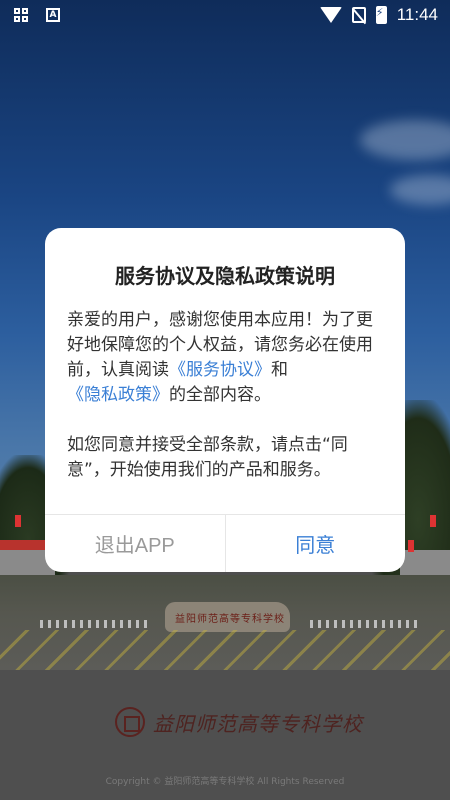 The height and width of the screenshot is (800, 450). I want to click on agree-button: 同意, so click(316, 543).